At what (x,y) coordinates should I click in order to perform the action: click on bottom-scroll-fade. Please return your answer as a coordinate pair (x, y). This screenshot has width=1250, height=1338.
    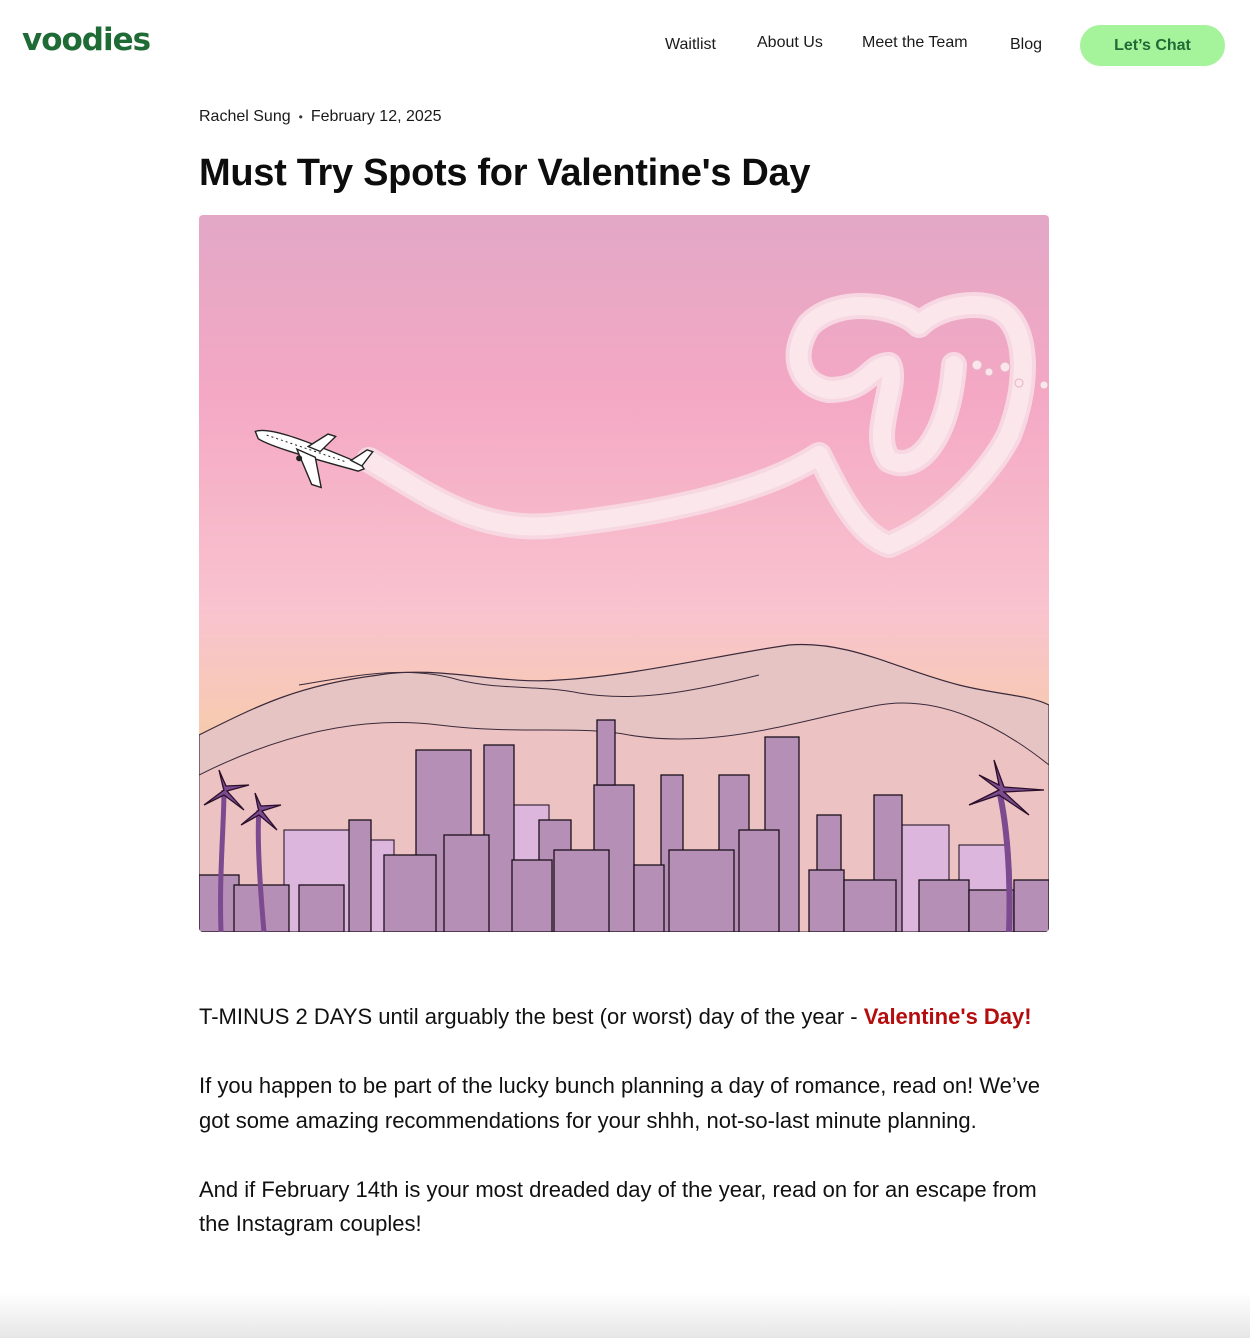
    Looking at the image, I should click on (625, 1315).